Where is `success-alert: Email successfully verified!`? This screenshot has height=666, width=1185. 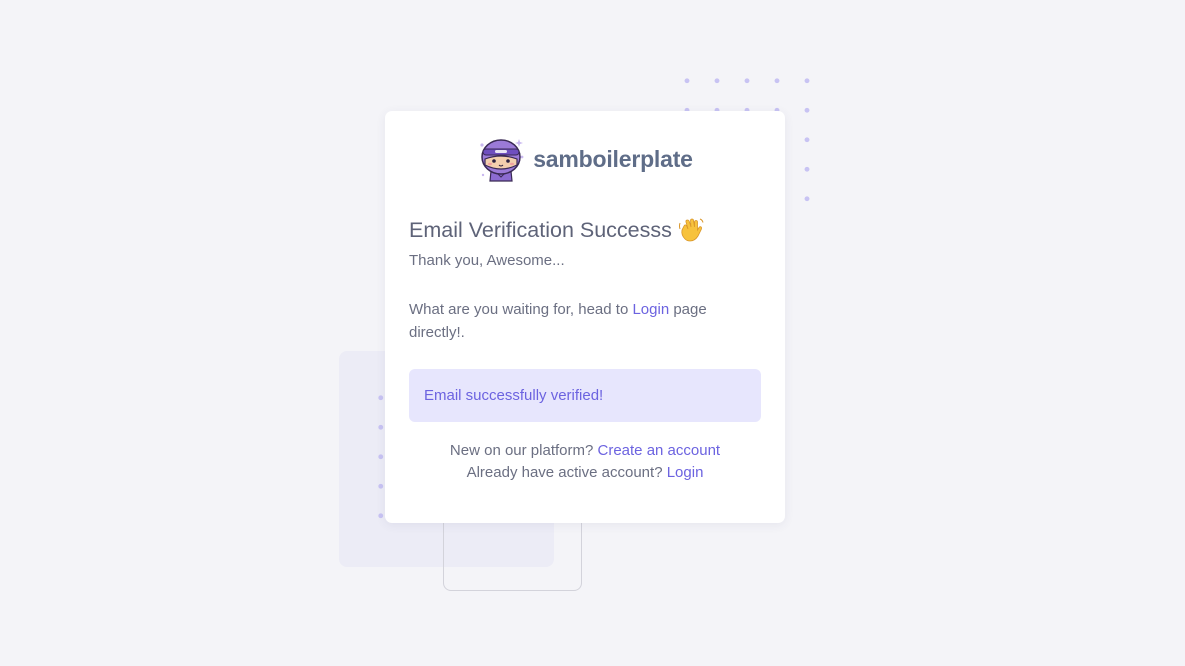
success-alert: Email successfully verified! is located at coordinates (585, 395).